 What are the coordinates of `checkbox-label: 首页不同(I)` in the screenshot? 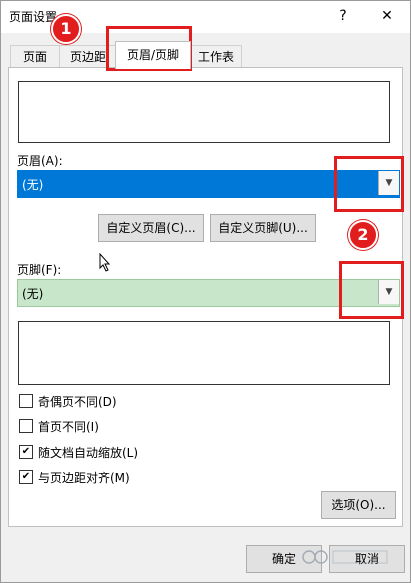 It's located at (68, 427).